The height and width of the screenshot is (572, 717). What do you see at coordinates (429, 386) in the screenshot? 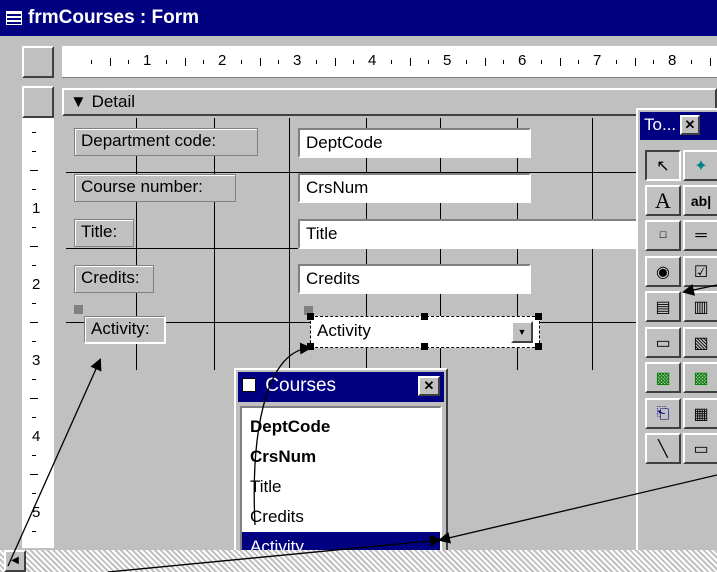
I see `field-list-close-button: ✕` at bounding box center [429, 386].